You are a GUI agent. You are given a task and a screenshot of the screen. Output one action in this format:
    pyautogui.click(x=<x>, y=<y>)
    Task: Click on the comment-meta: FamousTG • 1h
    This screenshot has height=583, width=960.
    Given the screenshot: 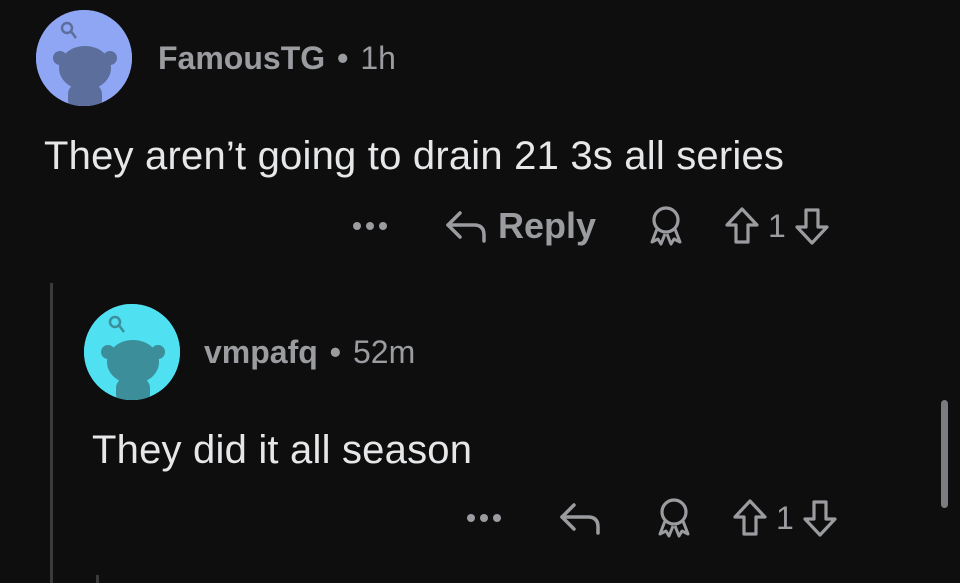 What is the action you would take?
    pyautogui.click(x=277, y=58)
    